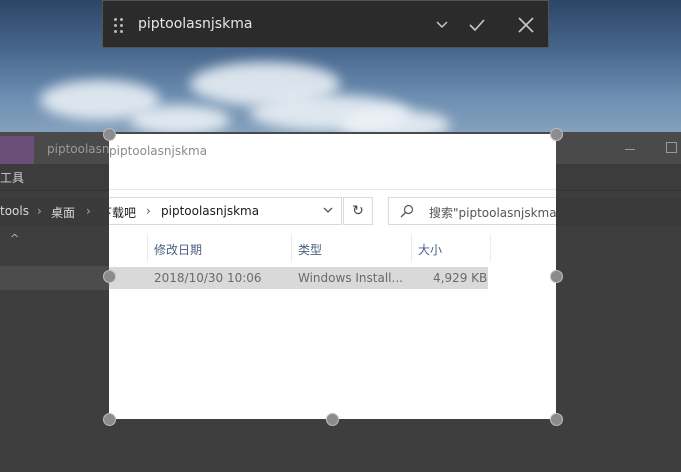 This screenshot has height=472, width=681. What do you see at coordinates (671, 147) in the screenshot?
I see `maximize-icon` at bounding box center [671, 147].